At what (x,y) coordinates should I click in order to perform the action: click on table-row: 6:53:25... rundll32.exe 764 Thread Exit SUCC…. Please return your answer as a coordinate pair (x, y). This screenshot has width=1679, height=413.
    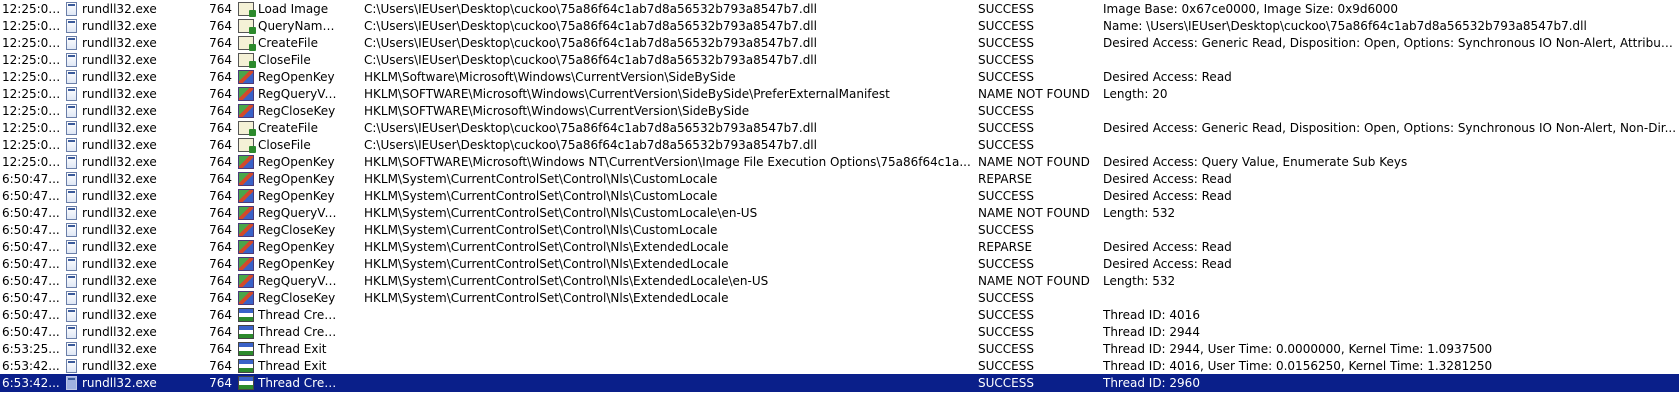
    Looking at the image, I should click on (839, 349).